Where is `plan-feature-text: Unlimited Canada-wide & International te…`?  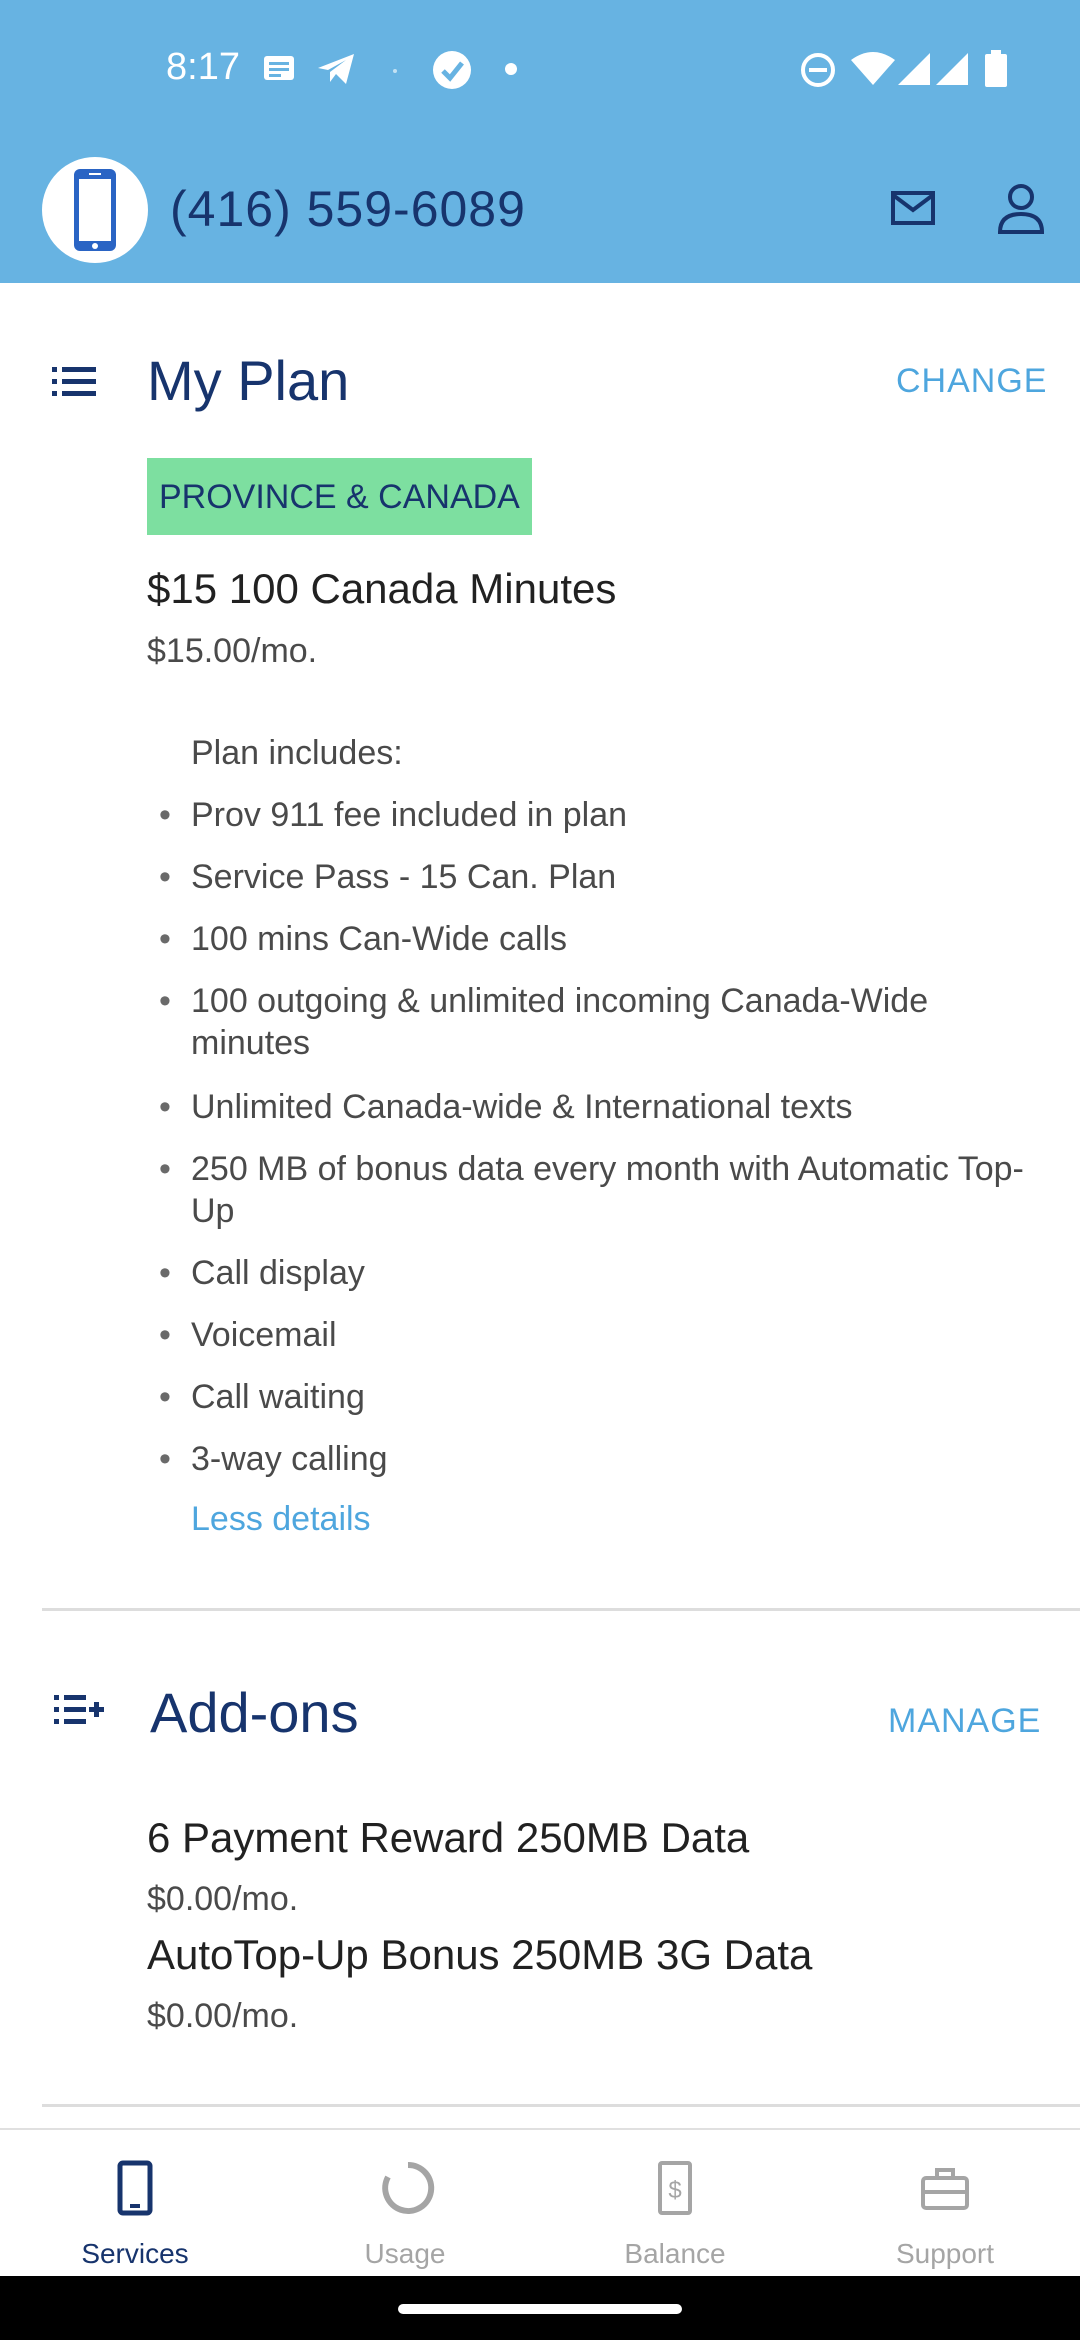 plan-feature-text: Unlimited Canada-wide & International te… is located at coordinates (522, 1107).